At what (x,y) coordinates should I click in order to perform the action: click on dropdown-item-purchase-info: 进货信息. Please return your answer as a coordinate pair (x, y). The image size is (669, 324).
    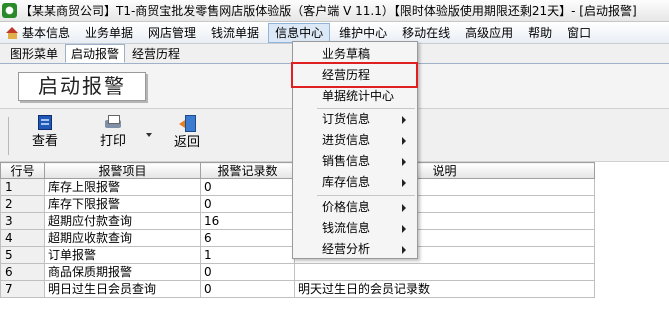
    Looking at the image, I should click on (355, 140).